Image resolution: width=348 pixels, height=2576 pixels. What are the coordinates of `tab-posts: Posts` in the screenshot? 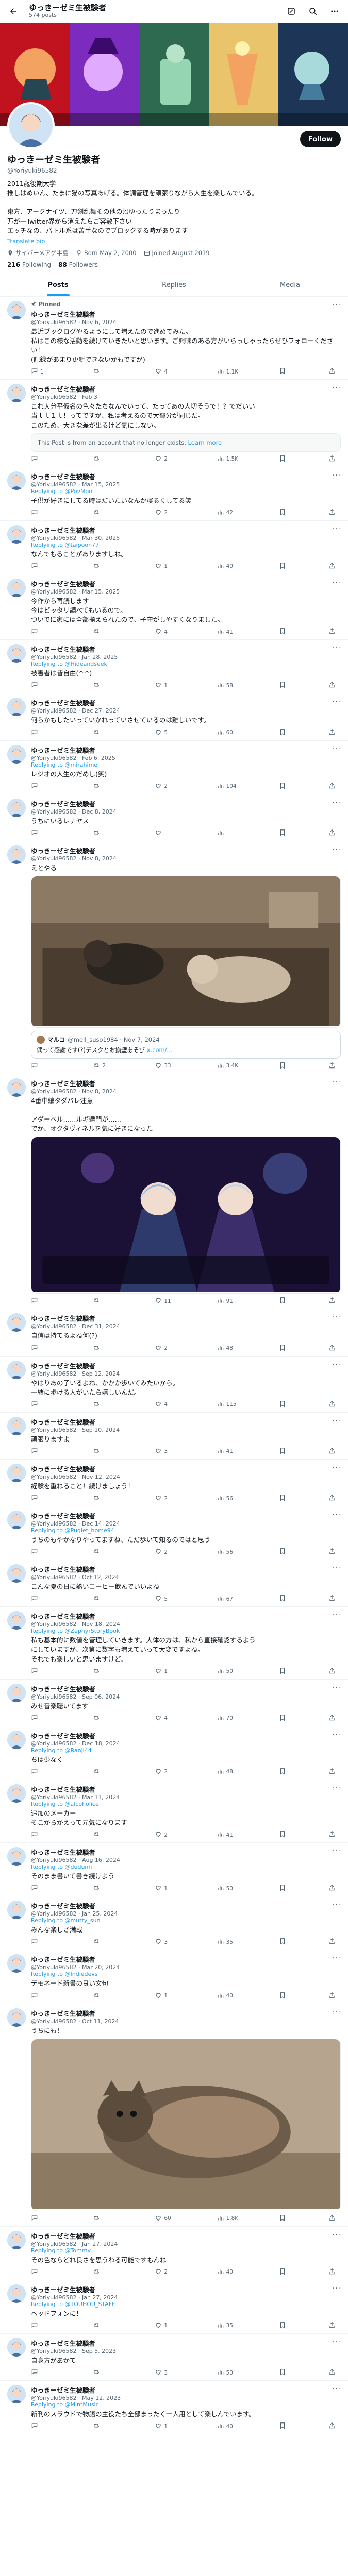 It's located at (58, 286).